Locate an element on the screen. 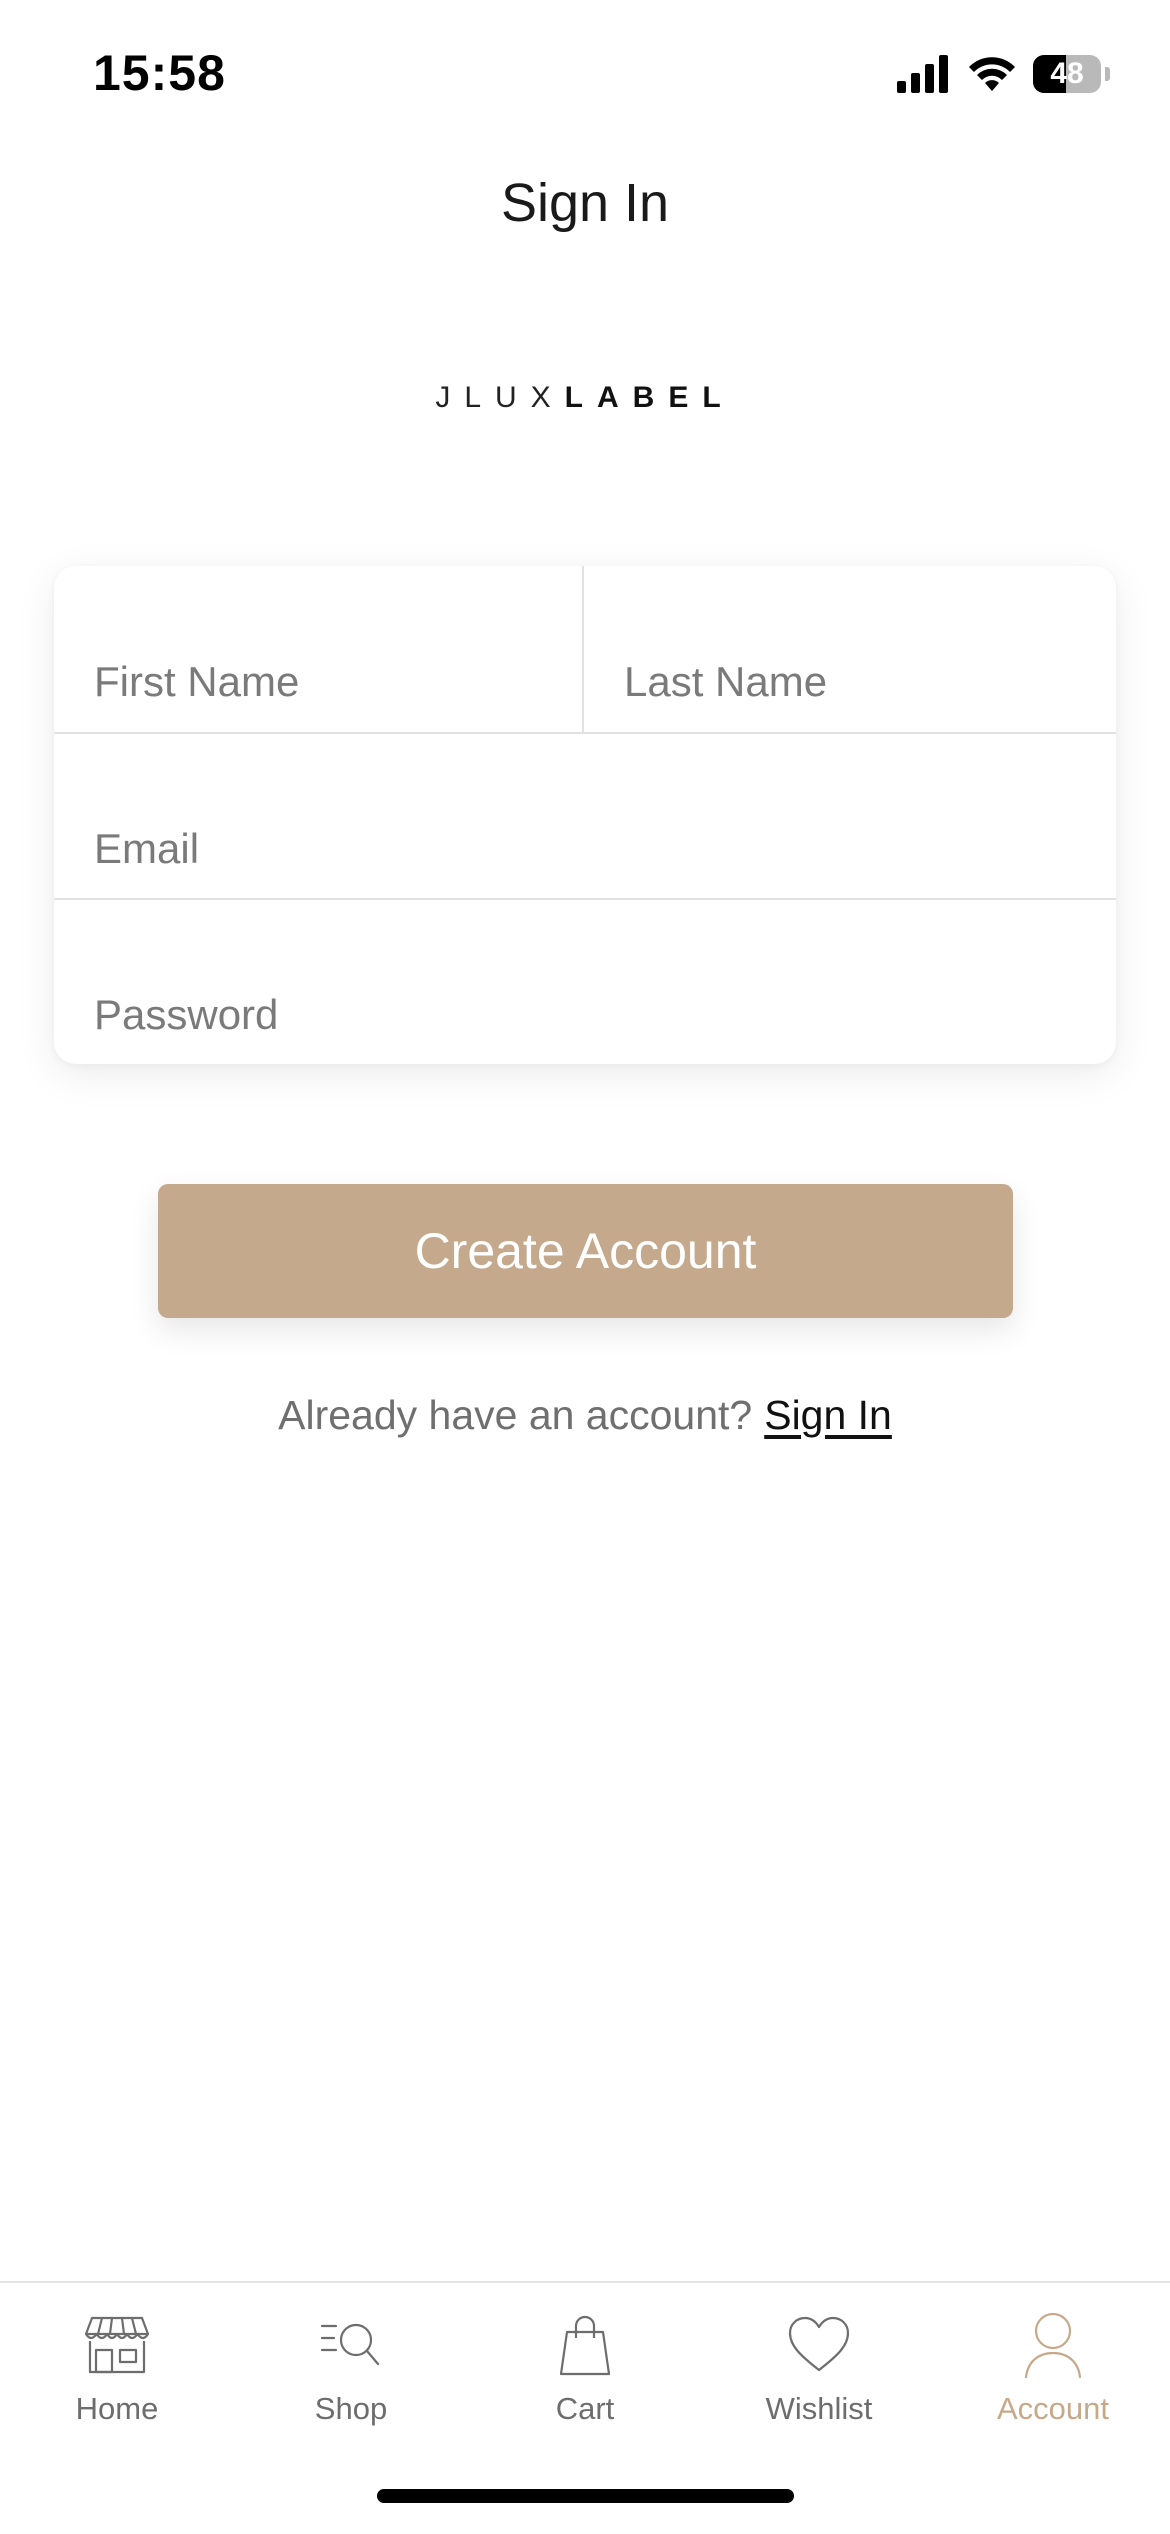 The image size is (1170, 2534). home-indicator is located at coordinates (585, 2496).